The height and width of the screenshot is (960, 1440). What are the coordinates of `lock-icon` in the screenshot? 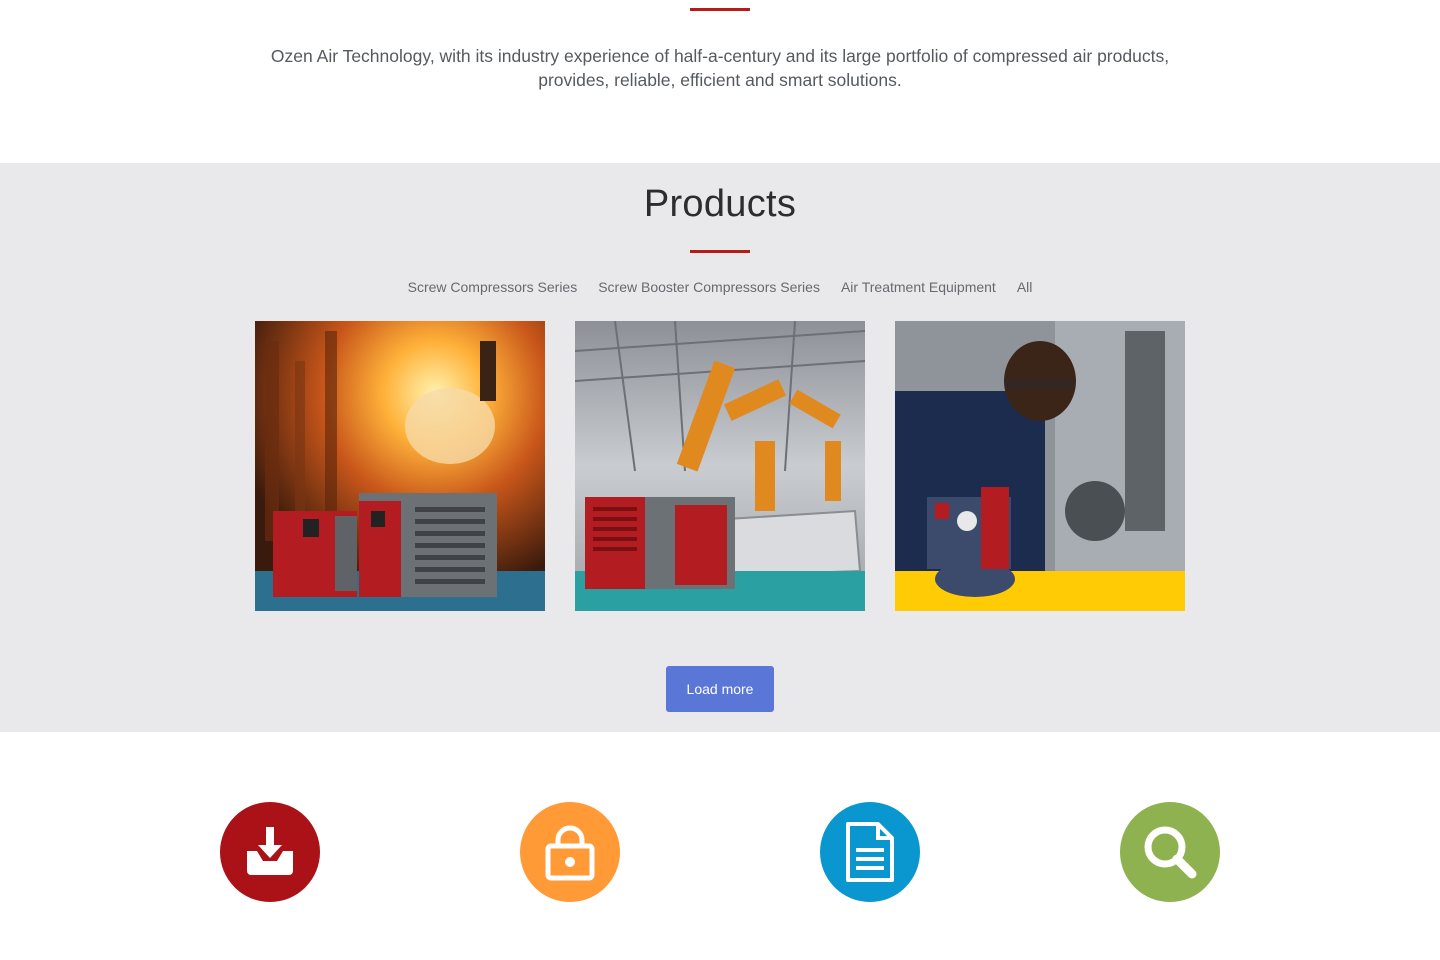 It's located at (570, 853).